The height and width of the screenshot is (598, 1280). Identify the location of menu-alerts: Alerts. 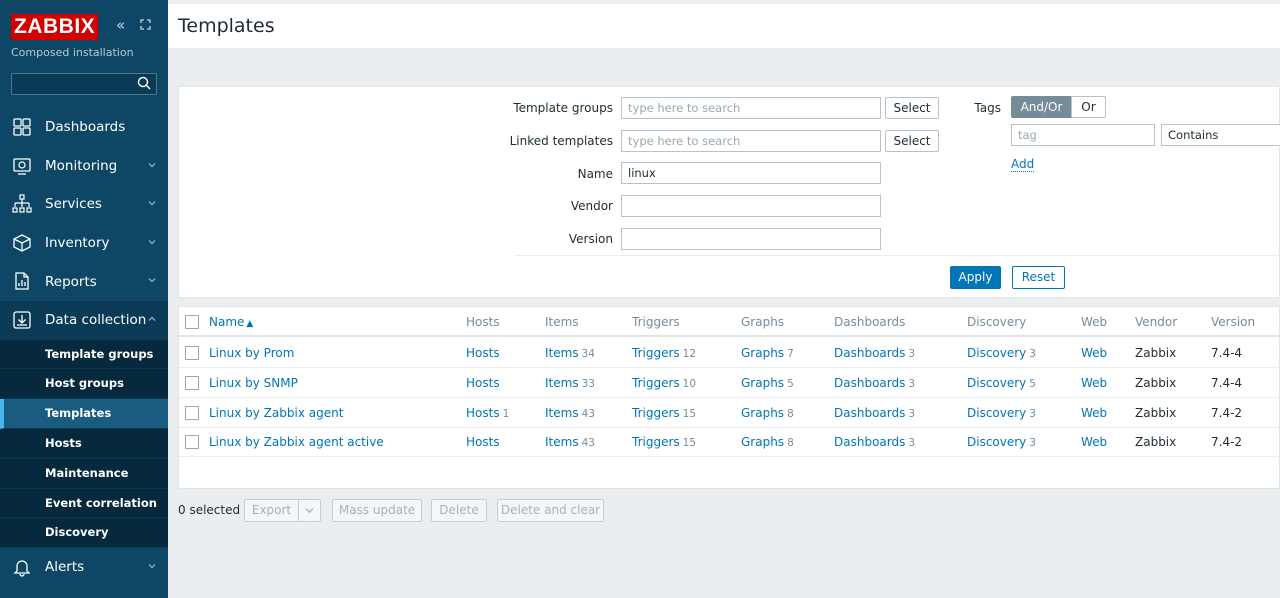
(84, 567).